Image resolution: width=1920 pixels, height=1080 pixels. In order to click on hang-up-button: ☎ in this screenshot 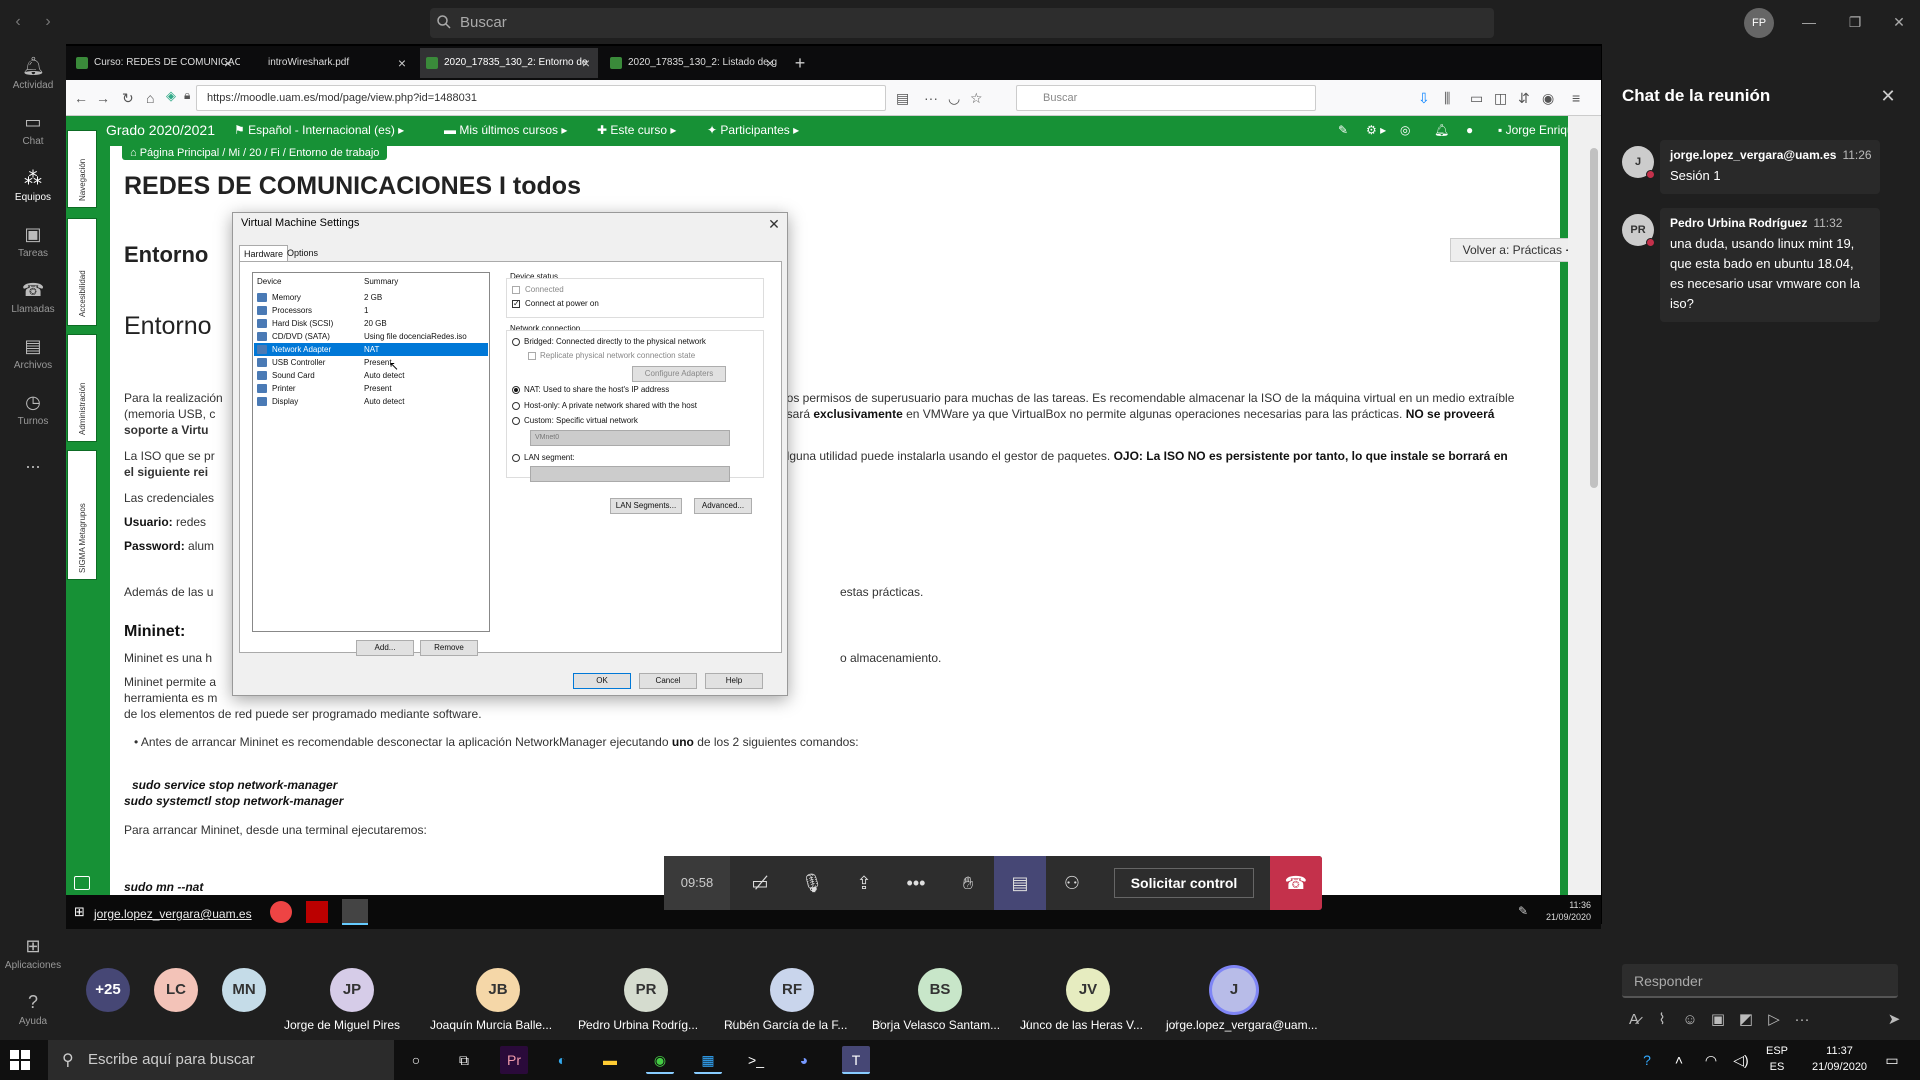, I will do `click(1296, 883)`.